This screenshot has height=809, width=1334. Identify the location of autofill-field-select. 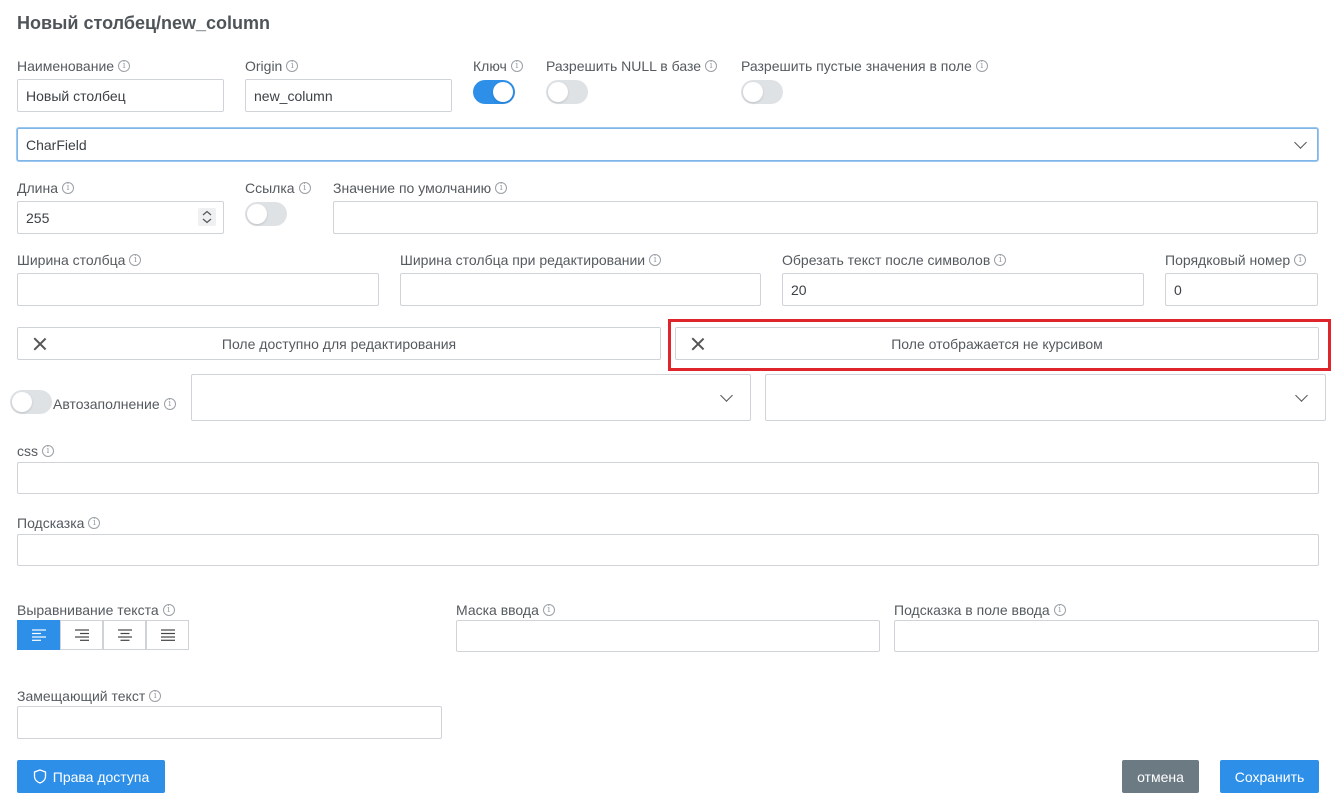
(1045, 397).